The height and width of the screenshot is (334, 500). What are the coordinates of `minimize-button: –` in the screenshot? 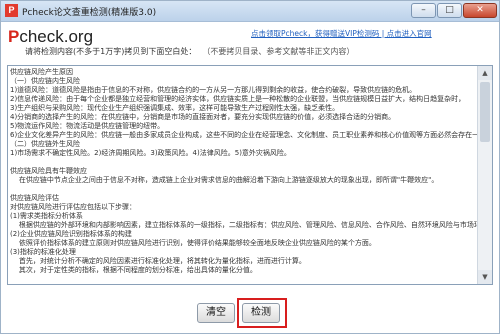 It's located at (423, 10).